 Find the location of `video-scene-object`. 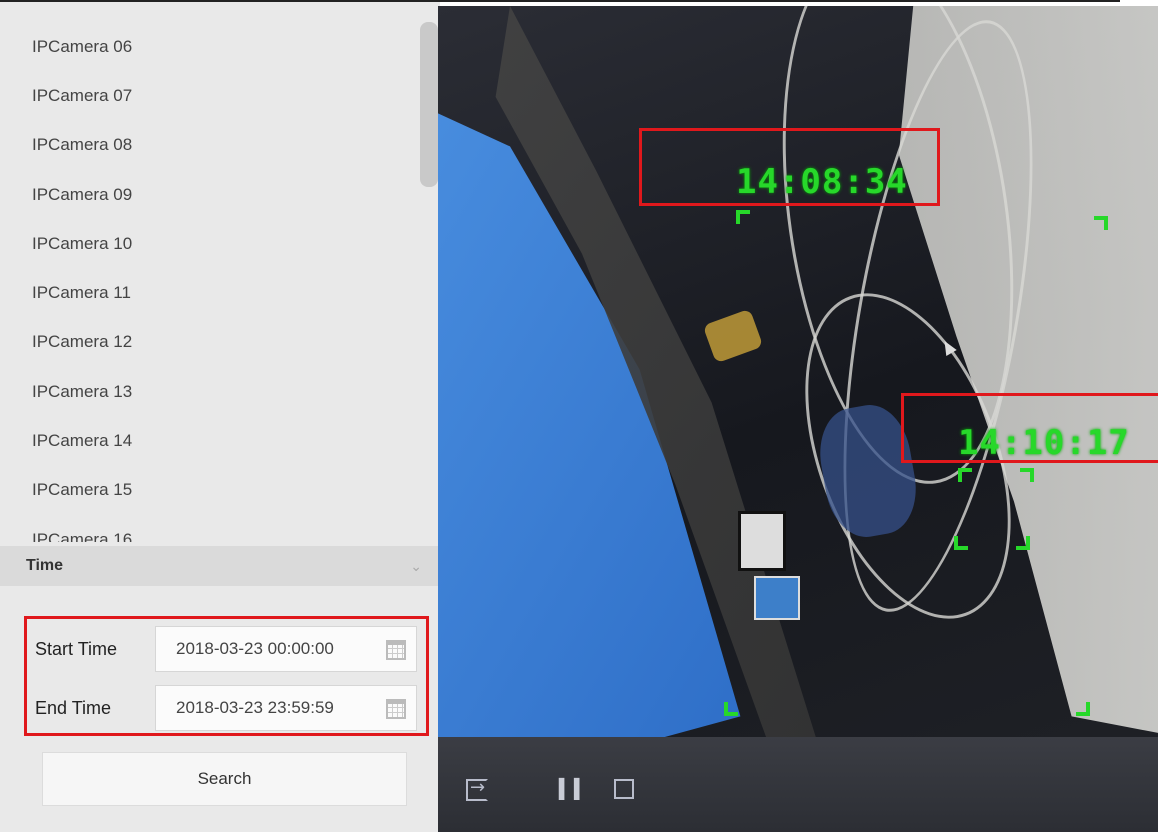

video-scene-object is located at coordinates (733, 336).